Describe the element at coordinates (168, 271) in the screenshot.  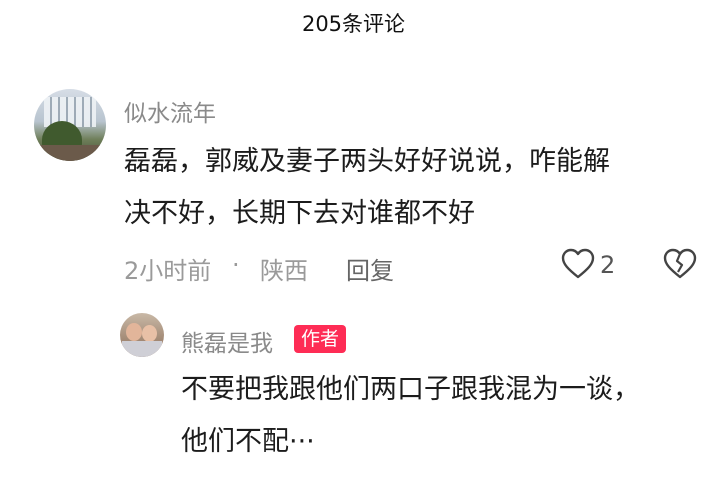
I see `comment-time: 2小时前` at that location.